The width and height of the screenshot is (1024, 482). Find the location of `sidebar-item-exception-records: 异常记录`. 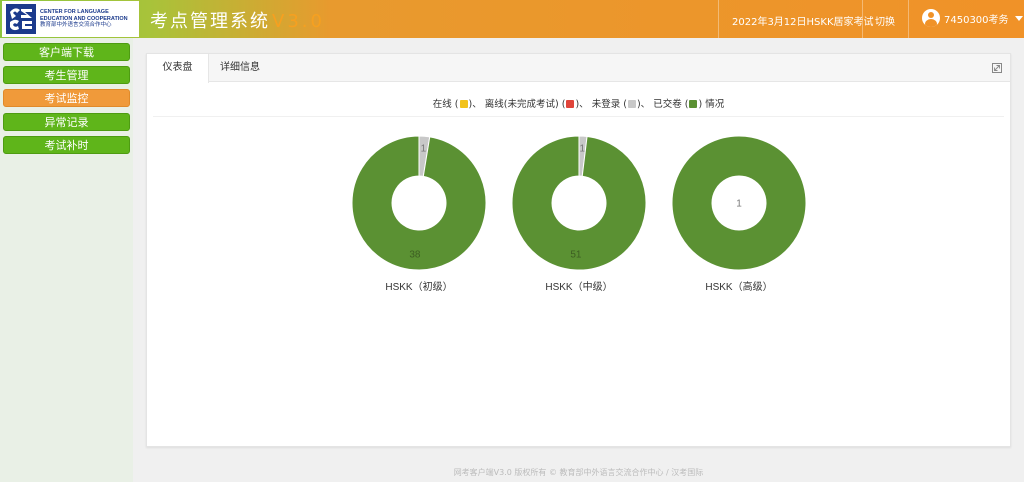

sidebar-item-exception-records: 异常记录 is located at coordinates (66, 122).